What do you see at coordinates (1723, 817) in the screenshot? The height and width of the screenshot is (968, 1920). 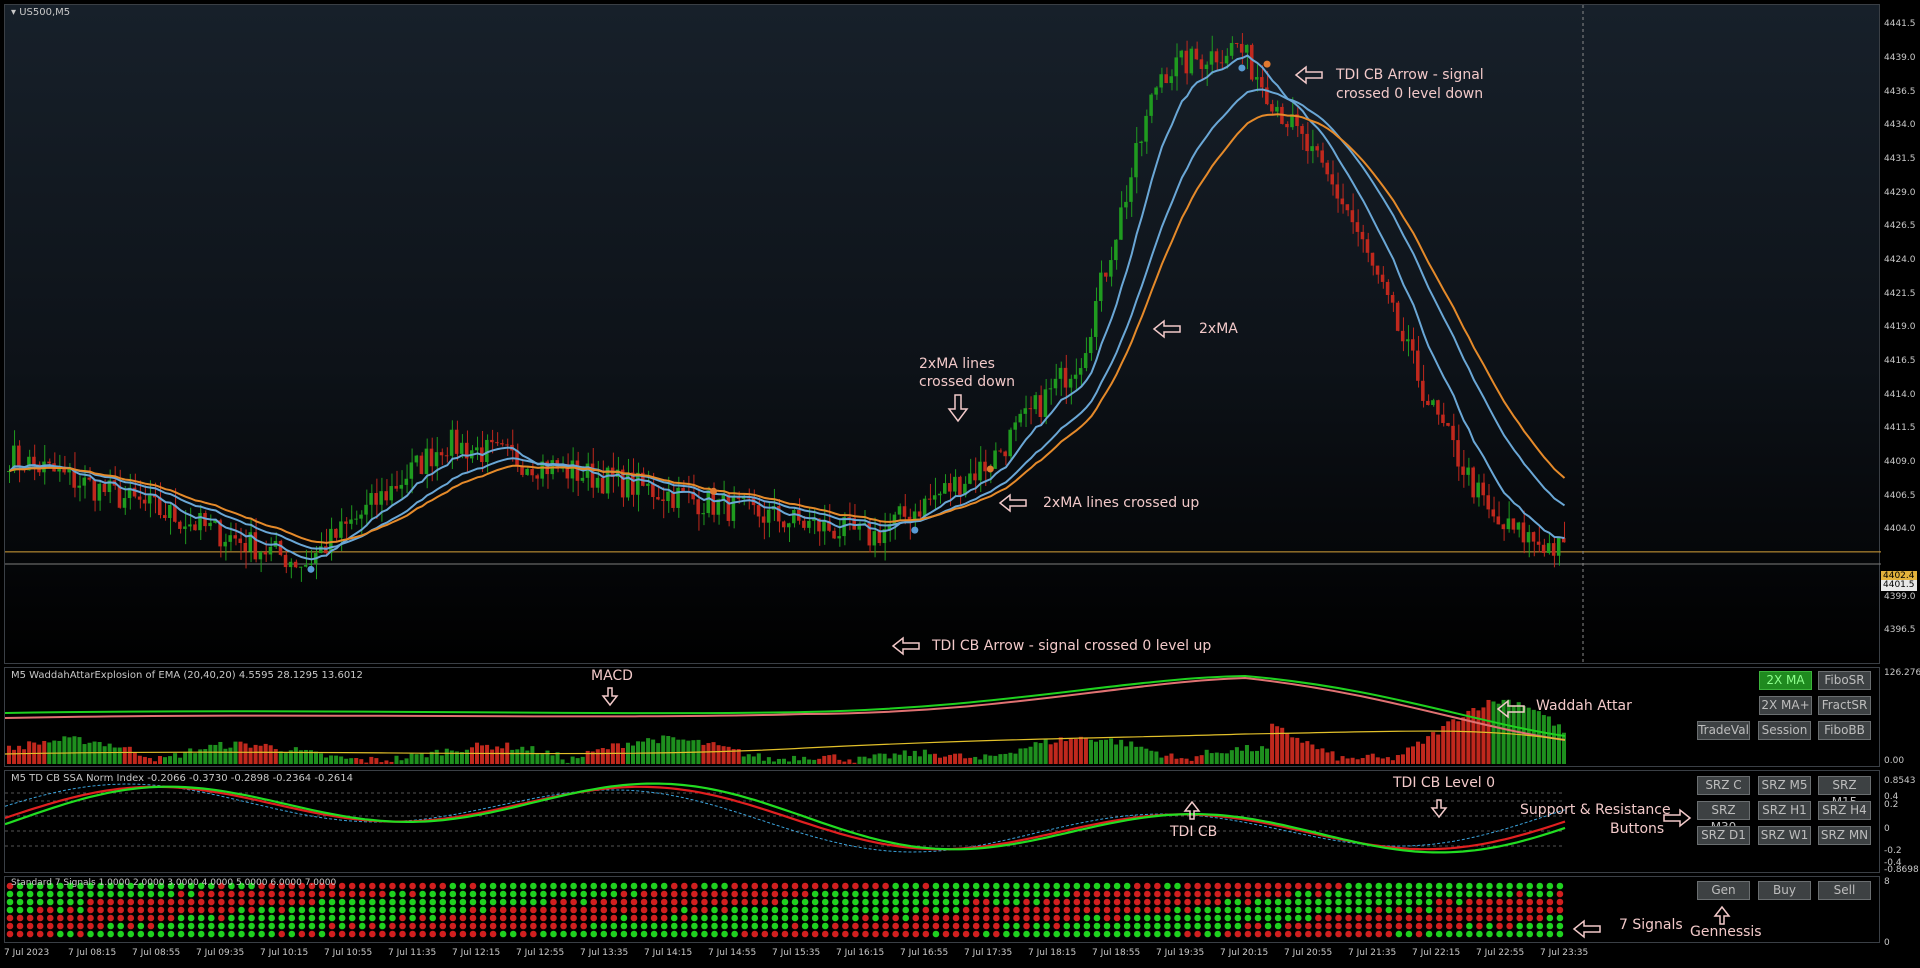 I see `button-srz-m30: SRZ M30` at bounding box center [1723, 817].